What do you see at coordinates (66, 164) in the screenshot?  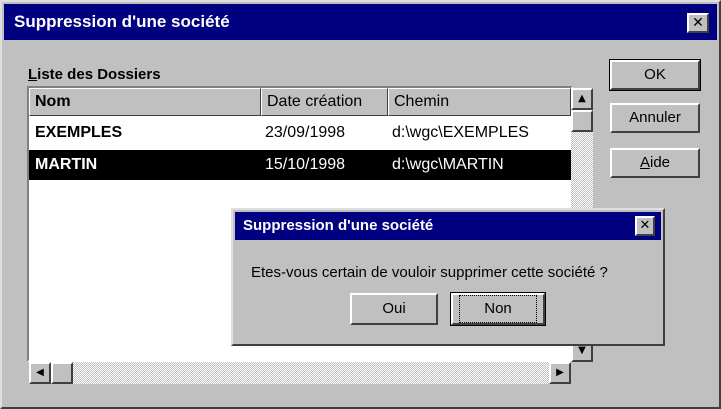 I see `cell-nom: MARTIN` at bounding box center [66, 164].